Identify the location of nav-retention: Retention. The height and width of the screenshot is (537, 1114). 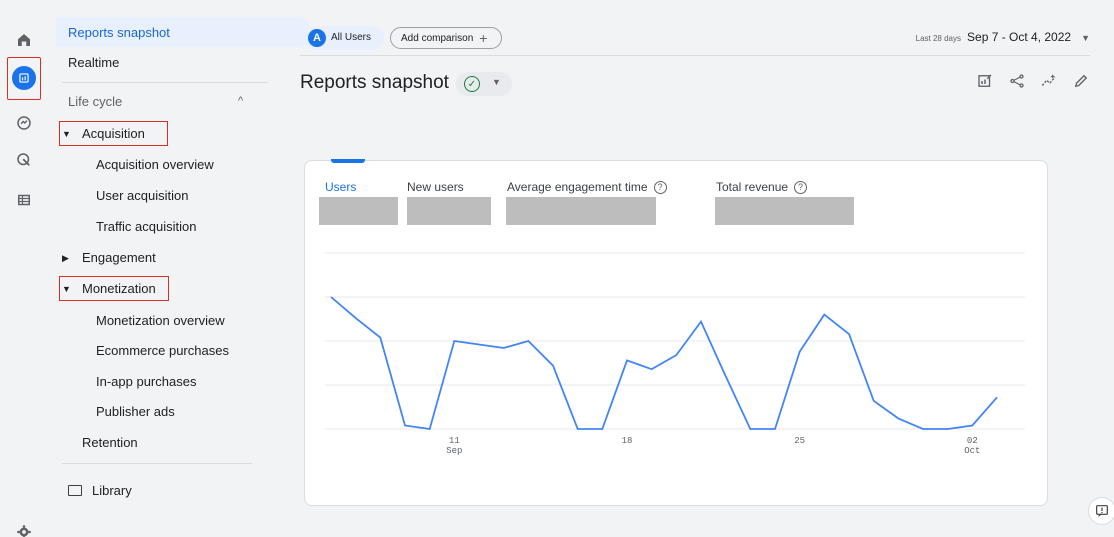
(110, 442).